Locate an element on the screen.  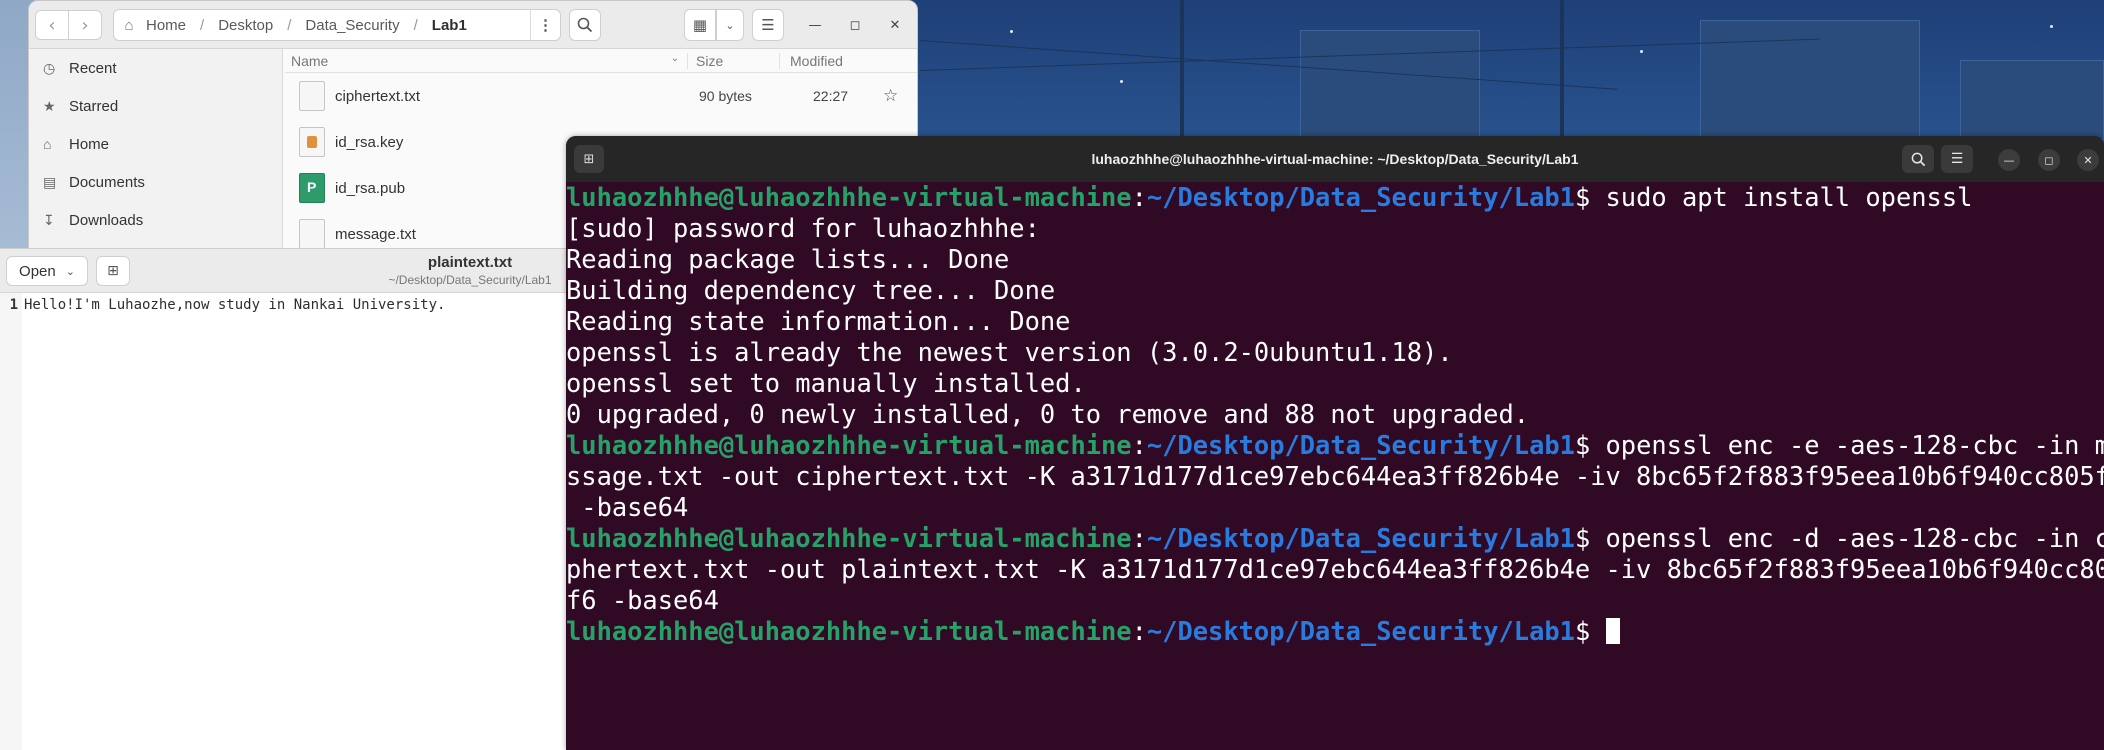
view-options-button: ⌄ is located at coordinates (730, 25).